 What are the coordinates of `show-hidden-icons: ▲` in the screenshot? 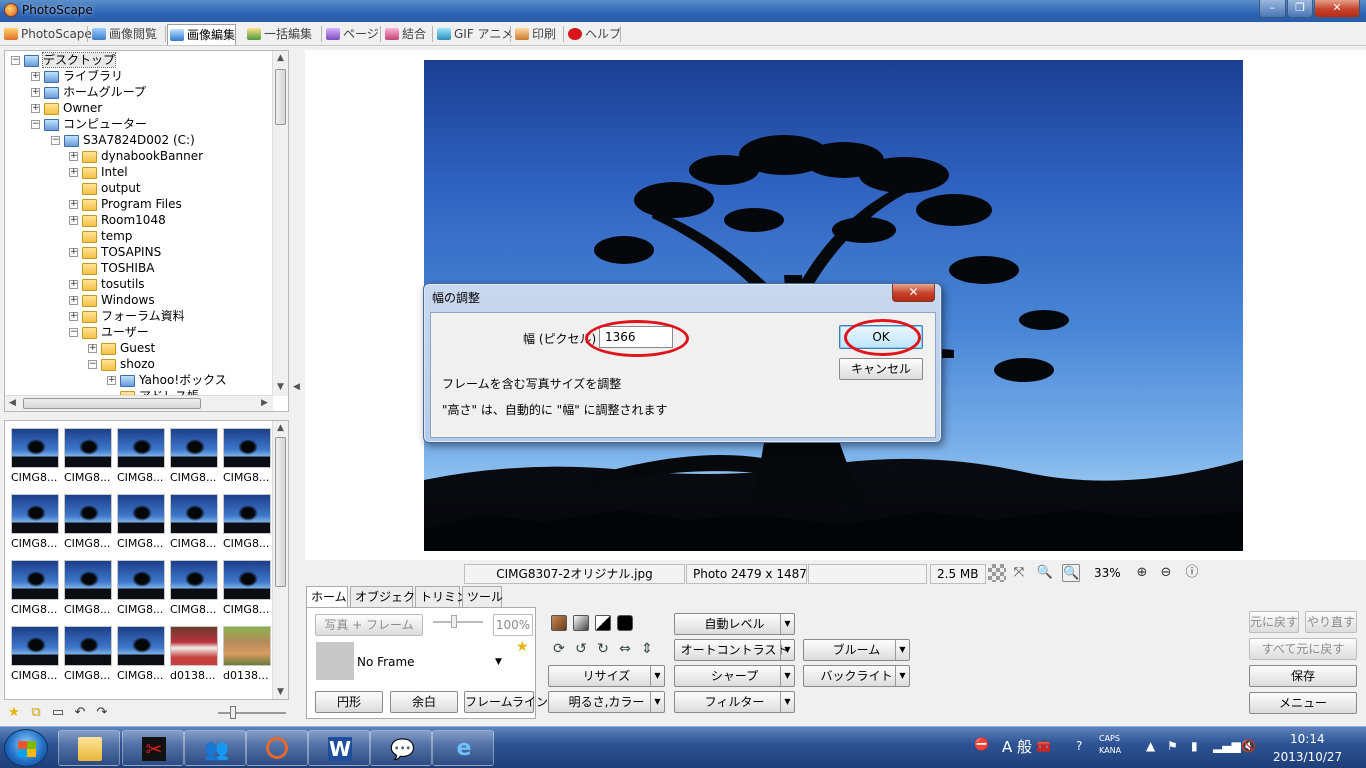 It's located at (1150, 746).